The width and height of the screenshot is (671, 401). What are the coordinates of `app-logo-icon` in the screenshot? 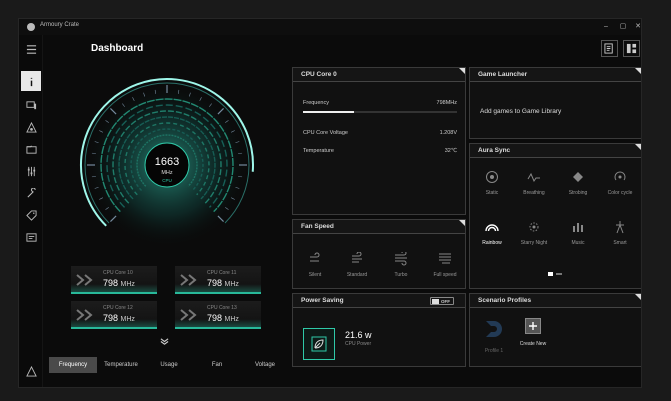 It's located at (31, 27).